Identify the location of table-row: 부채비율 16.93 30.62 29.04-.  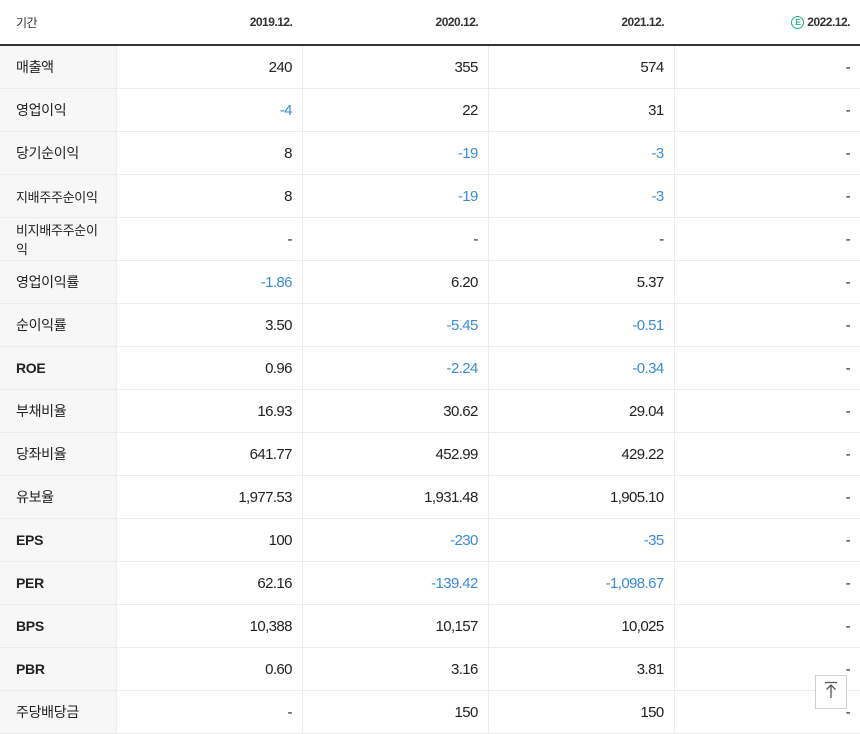
(430, 411).